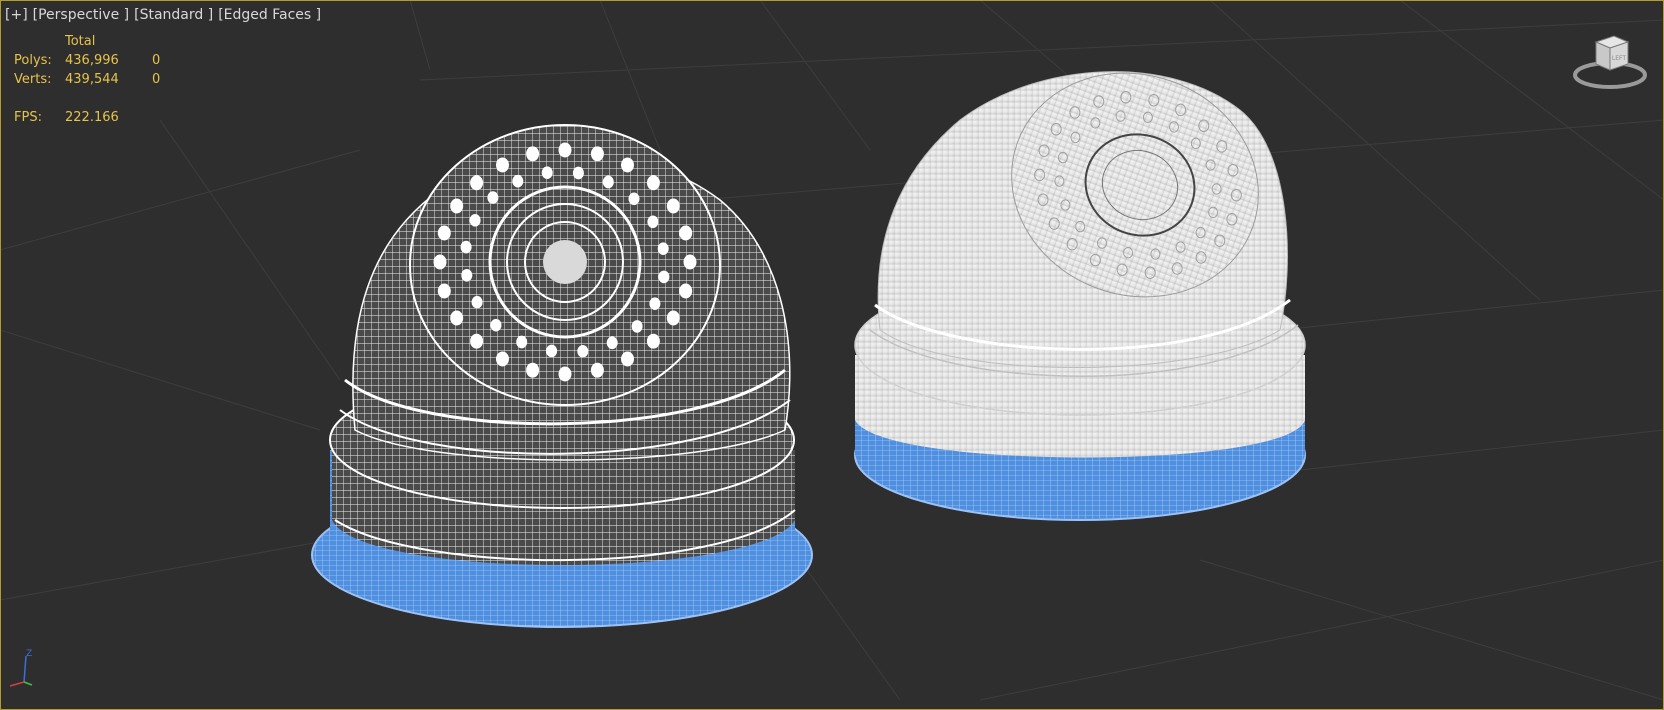 The height and width of the screenshot is (710, 1664). I want to click on fps-value: 222.166, so click(92, 117).